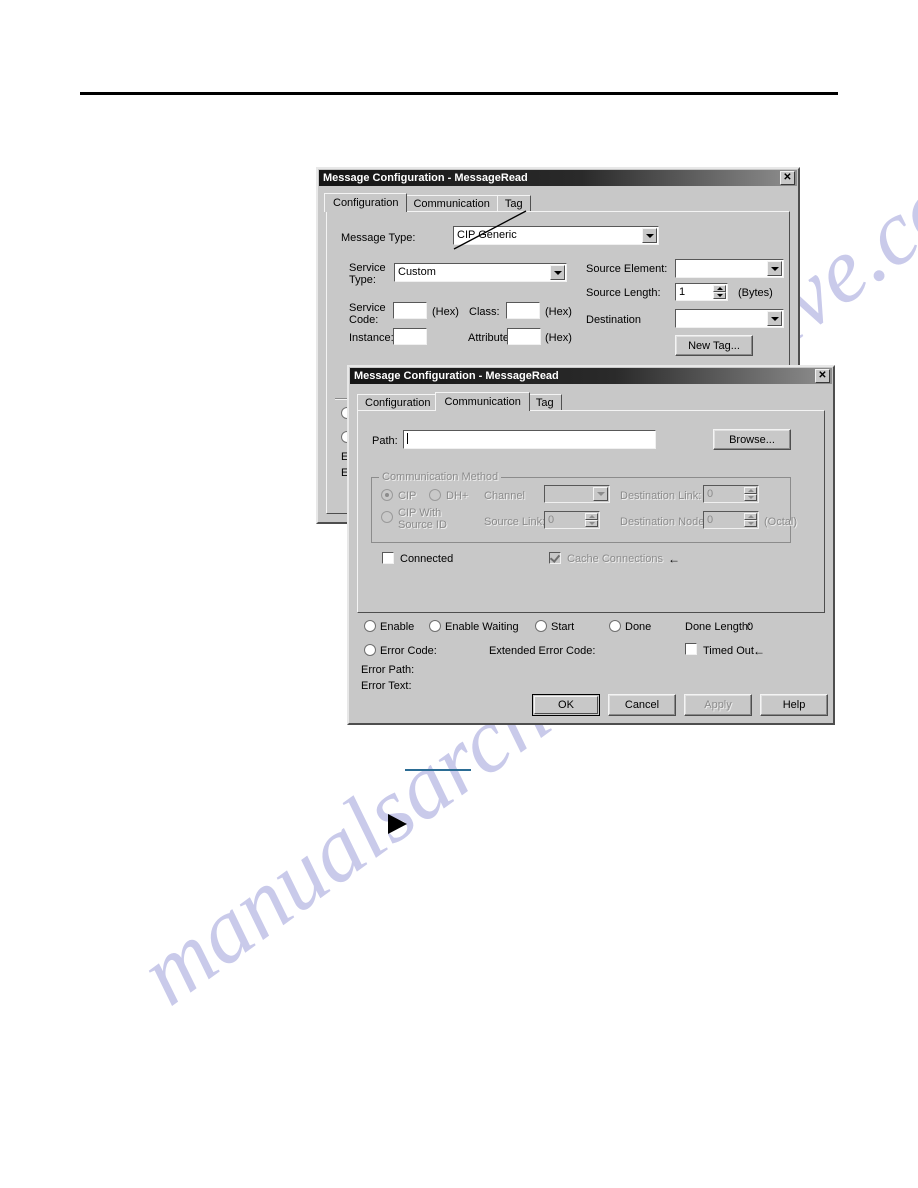 The width and height of the screenshot is (918, 1188). Describe the element at coordinates (427, 559) in the screenshot. I see `connected-label: Connected` at that location.